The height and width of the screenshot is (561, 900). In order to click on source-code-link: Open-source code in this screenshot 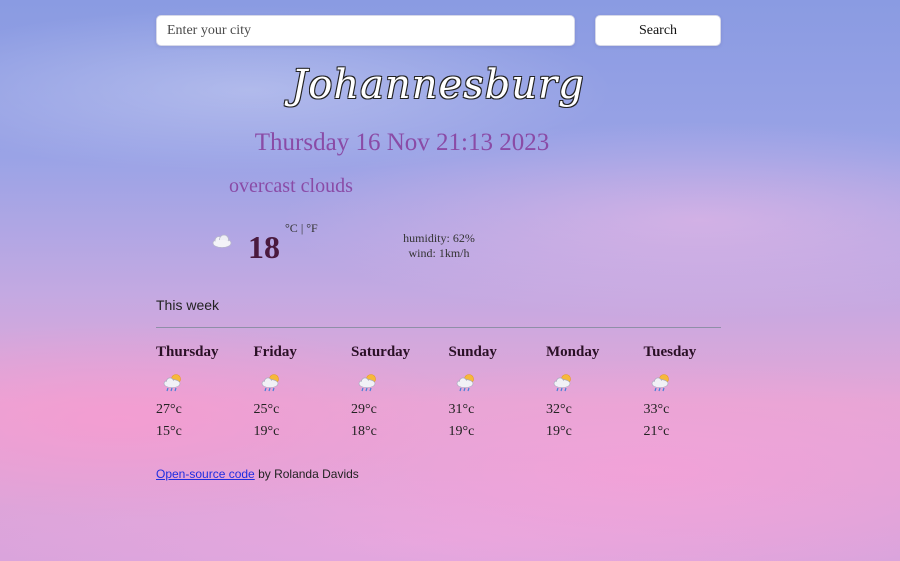, I will do `click(205, 474)`.